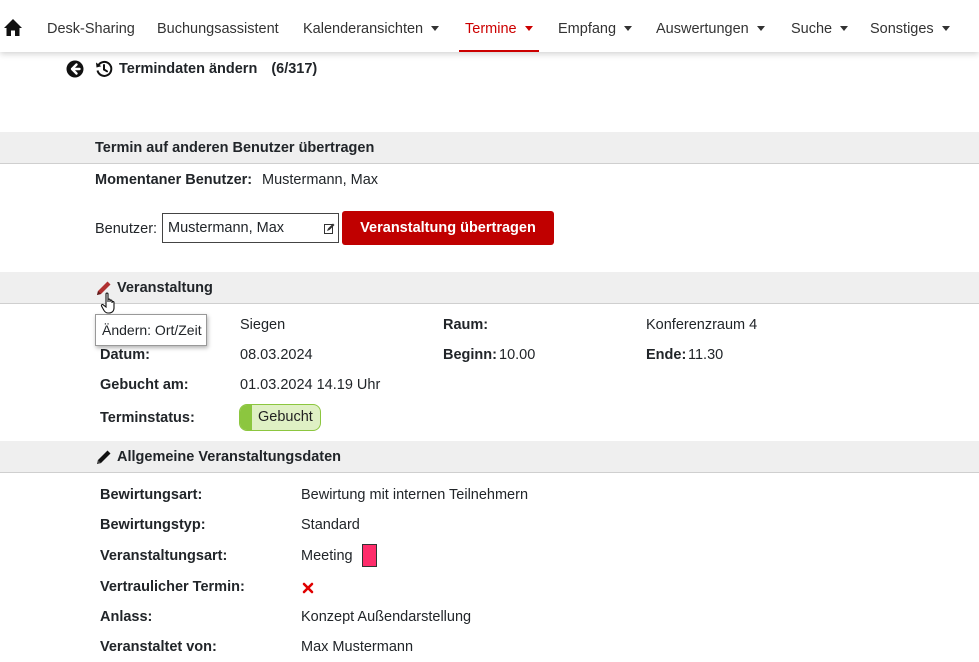 This screenshot has width=979, height=662. Describe the element at coordinates (285, 417) in the screenshot. I see `status-badge-label: Gebucht` at that location.